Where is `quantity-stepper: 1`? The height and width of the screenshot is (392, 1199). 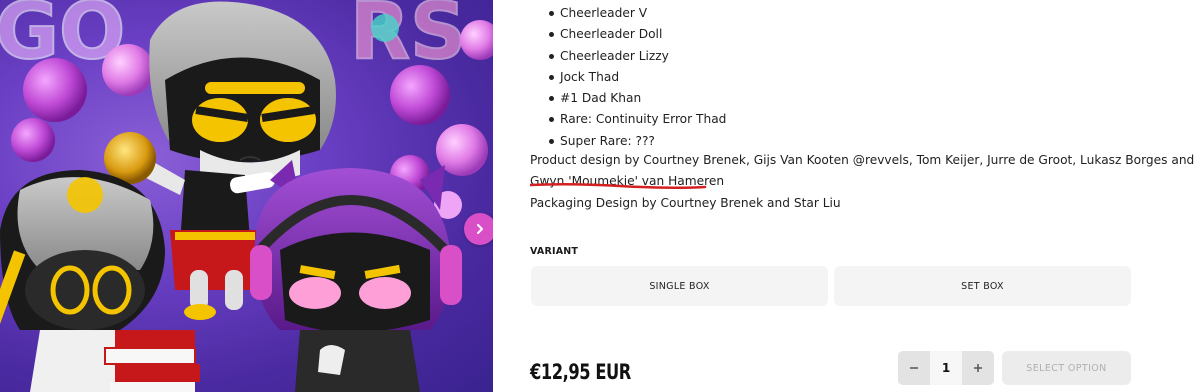 quantity-stepper: 1 is located at coordinates (946, 368).